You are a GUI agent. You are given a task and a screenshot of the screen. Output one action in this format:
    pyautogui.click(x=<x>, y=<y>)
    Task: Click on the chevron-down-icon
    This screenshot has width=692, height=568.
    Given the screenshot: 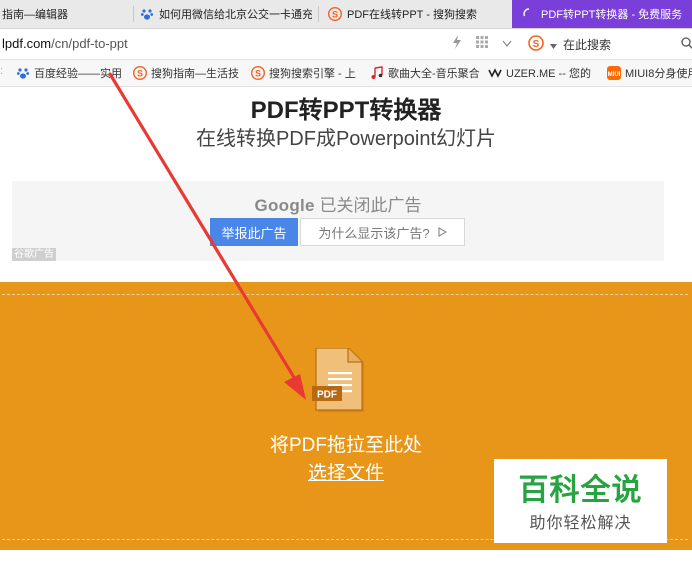 What is the action you would take?
    pyautogui.click(x=507, y=44)
    